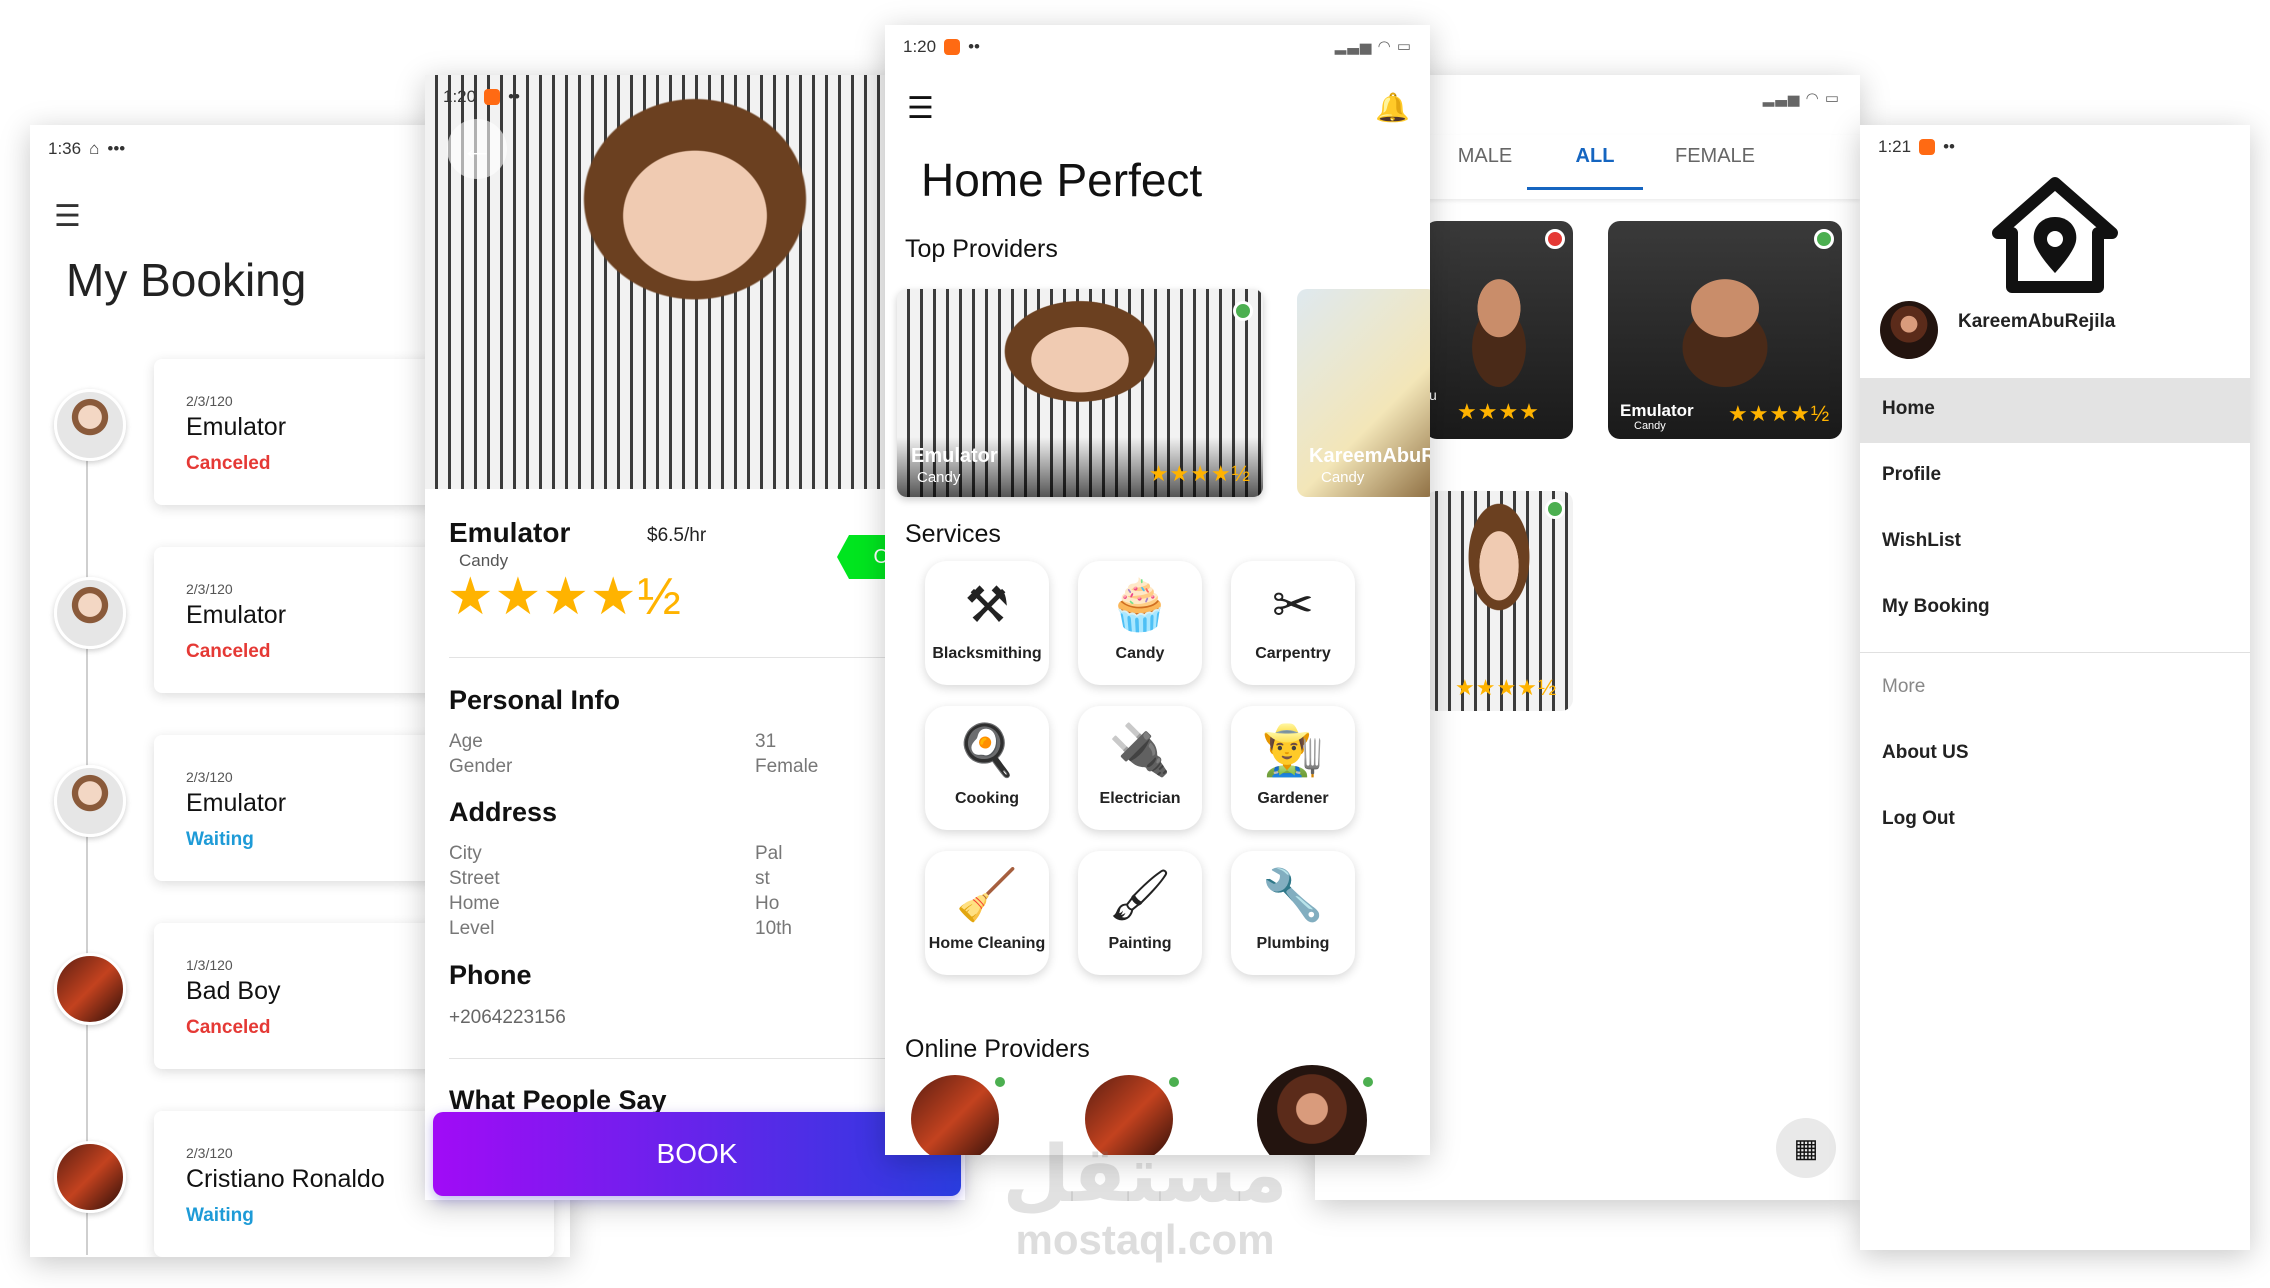 The width and height of the screenshot is (2270, 1288). What do you see at coordinates (1140, 943) in the screenshot?
I see `service-label: Painting` at bounding box center [1140, 943].